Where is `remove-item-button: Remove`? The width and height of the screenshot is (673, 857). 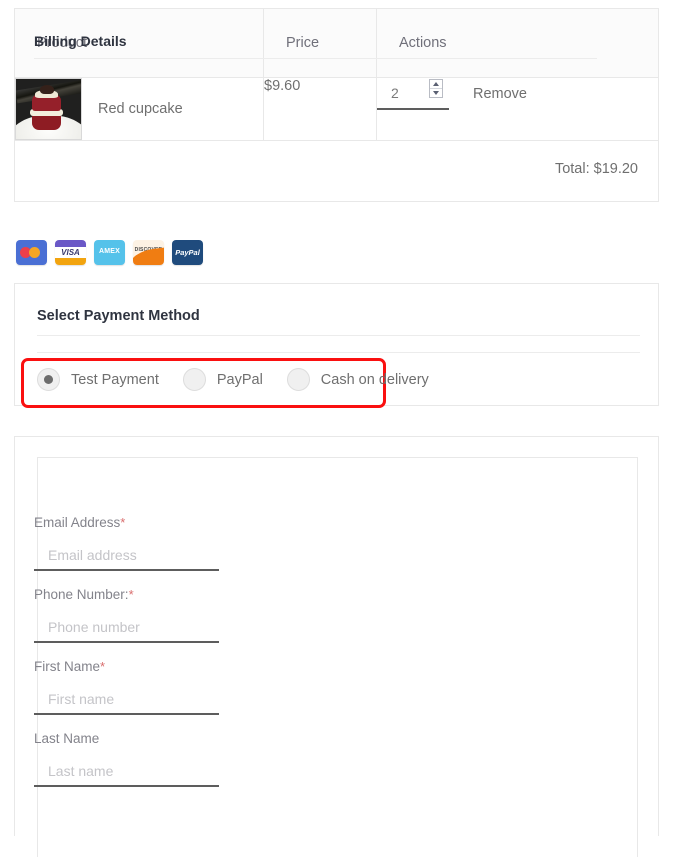 remove-item-button: Remove is located at coordinates (500, 94).